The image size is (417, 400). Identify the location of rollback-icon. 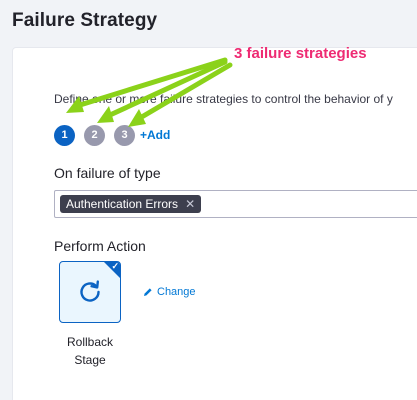
(90, 291).